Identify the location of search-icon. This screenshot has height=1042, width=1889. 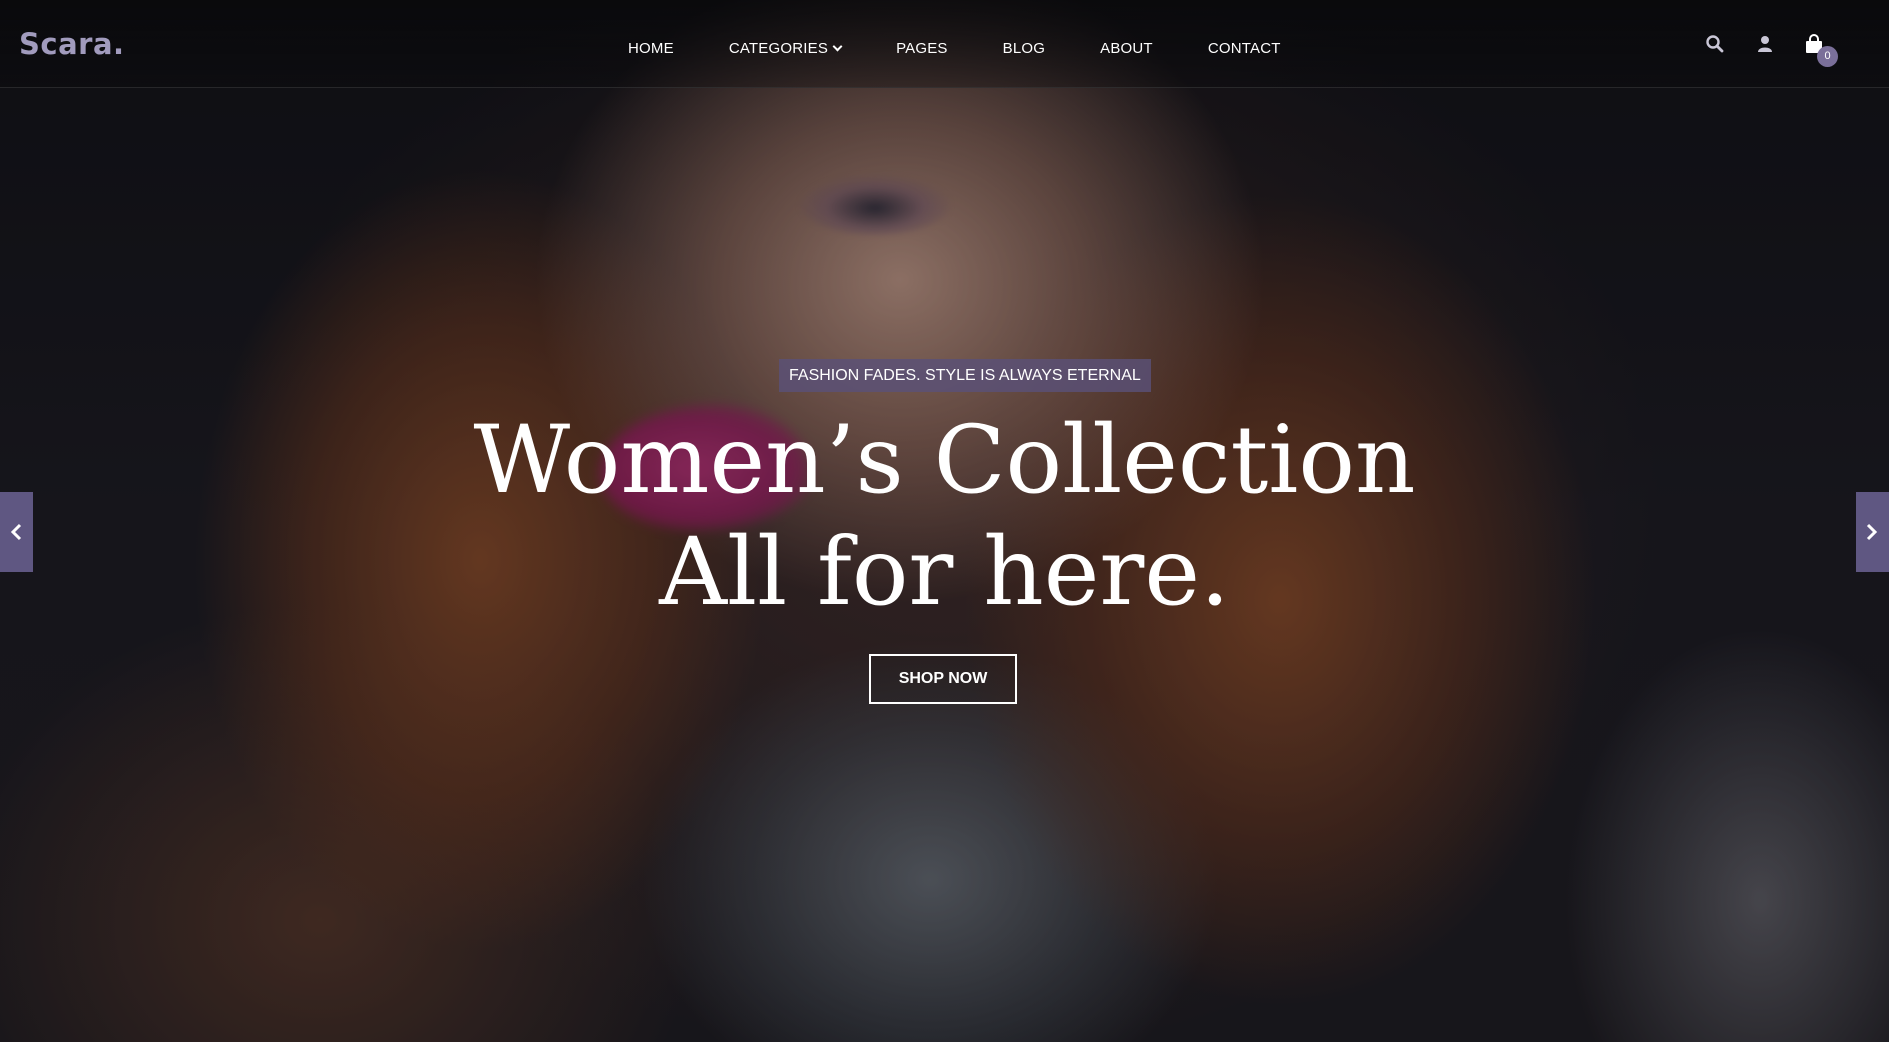
(1716, 45).